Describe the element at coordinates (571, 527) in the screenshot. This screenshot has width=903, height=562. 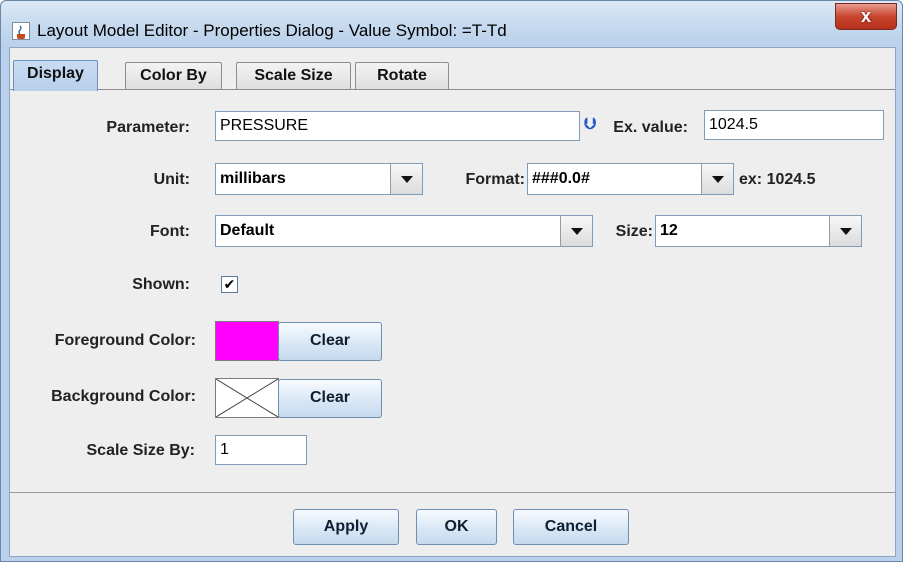
I see `cancel-button: Cancel` at that location.